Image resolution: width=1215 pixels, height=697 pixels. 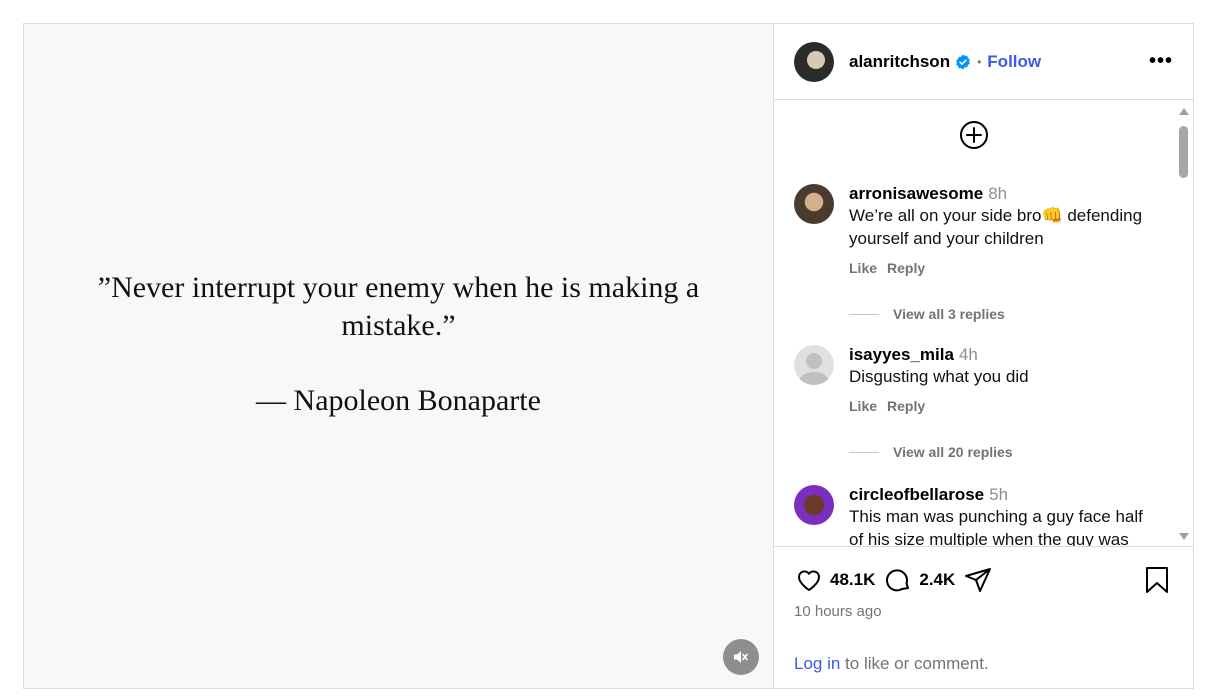 What do you see at coordinates (1157, 580) in the screenshot?
I see `bookmark-icon` at bounding box center [1157, 580].